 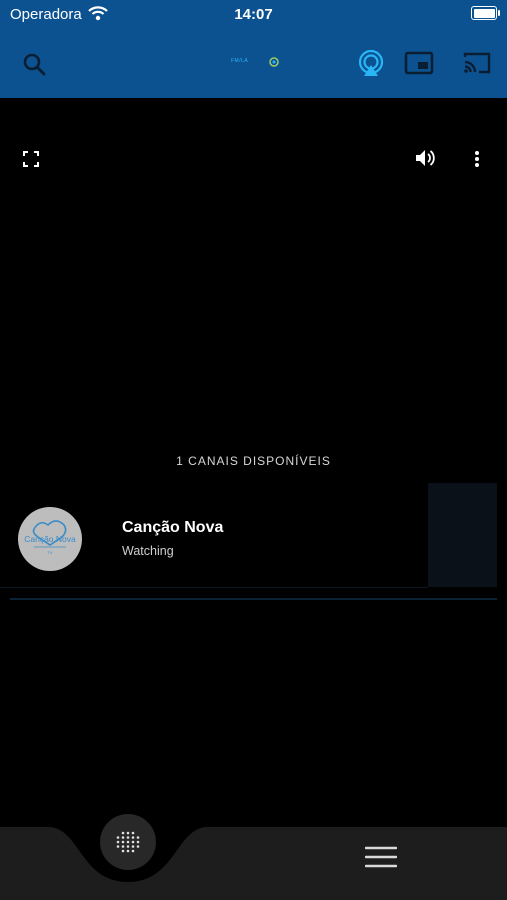 I want to click on channel-logo-text: Canção Nova, so click(x=50, y=539).